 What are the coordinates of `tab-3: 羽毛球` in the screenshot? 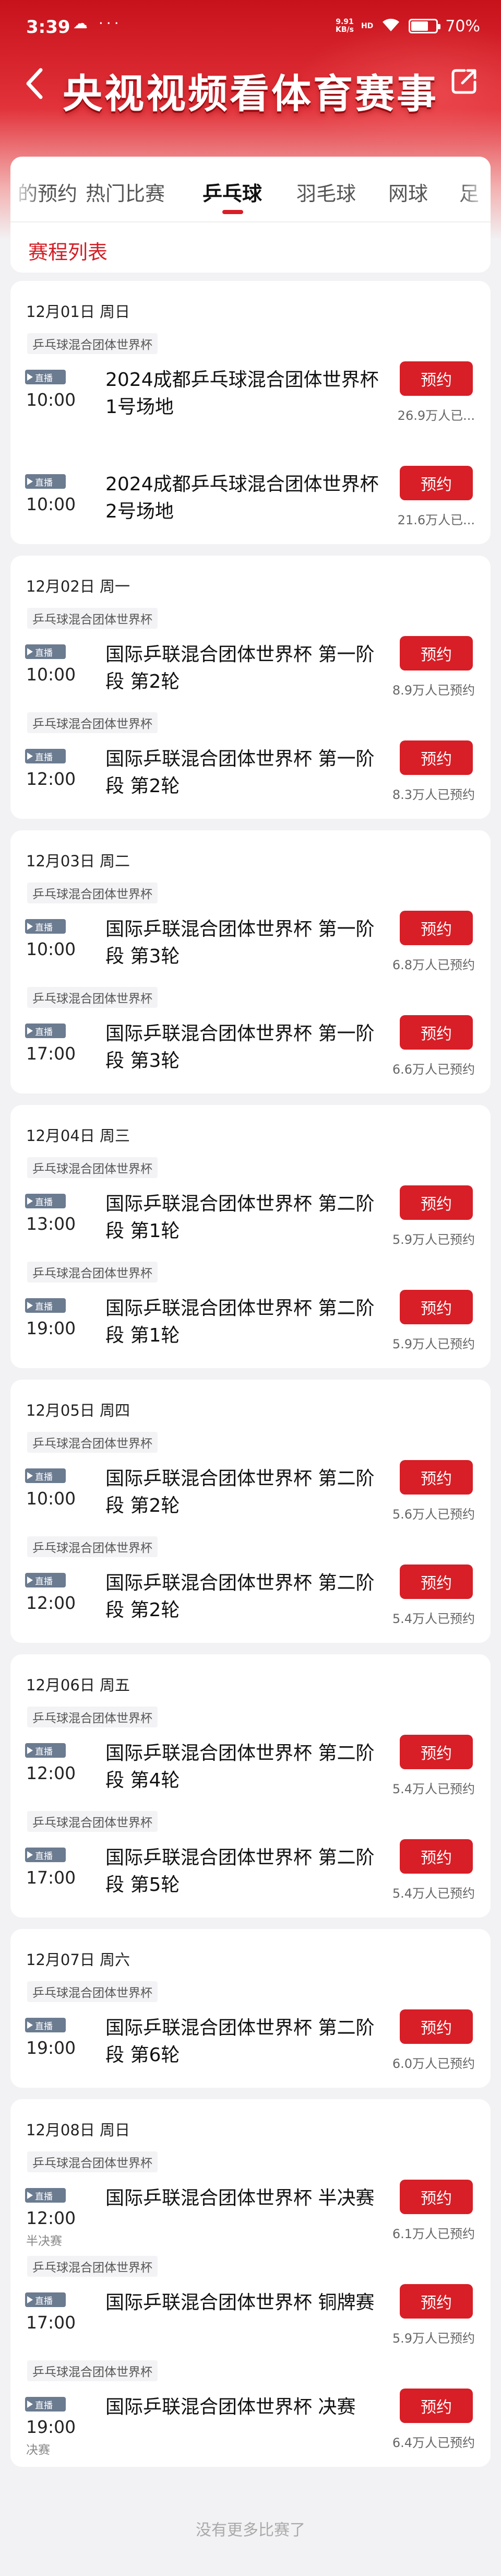 It's located at (326, 192).